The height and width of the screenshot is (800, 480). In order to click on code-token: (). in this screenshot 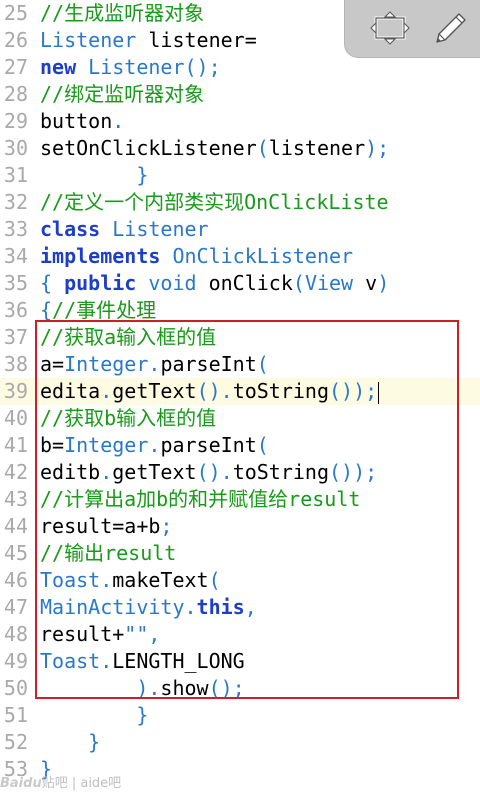, I will do `click(214, 391)`.